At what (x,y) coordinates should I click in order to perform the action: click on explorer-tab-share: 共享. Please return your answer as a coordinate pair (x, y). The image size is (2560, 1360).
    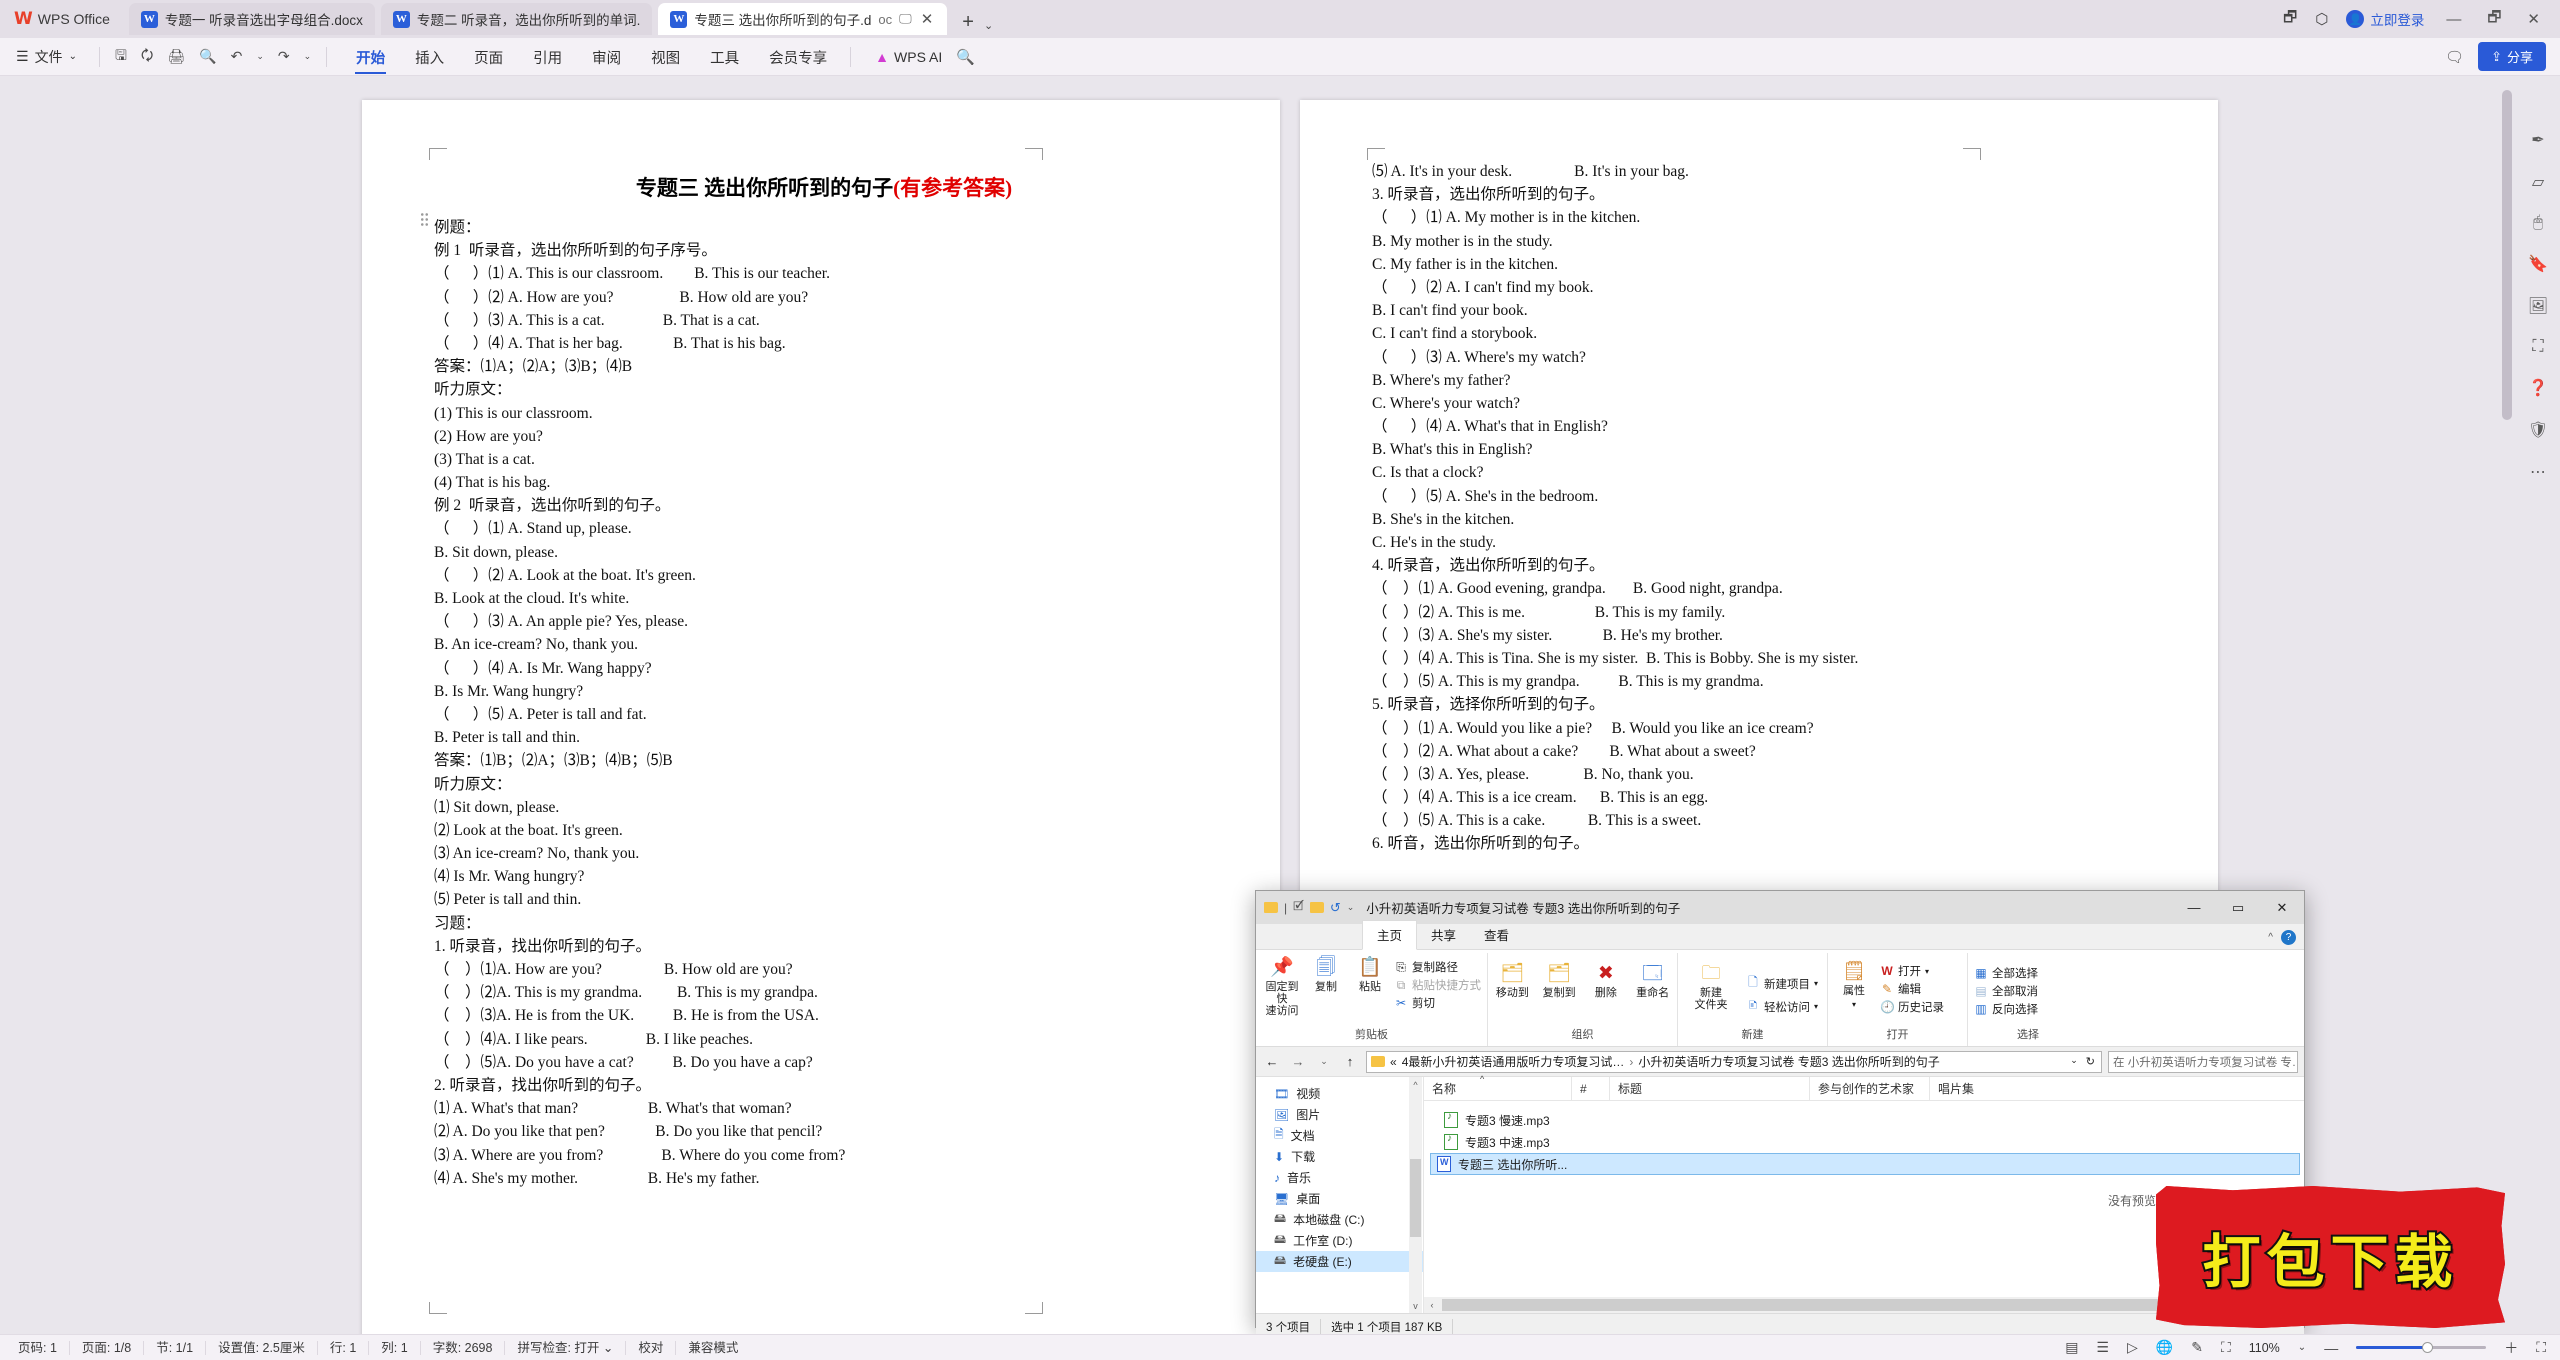
    Looking at the image, I should click on (1443, 935).